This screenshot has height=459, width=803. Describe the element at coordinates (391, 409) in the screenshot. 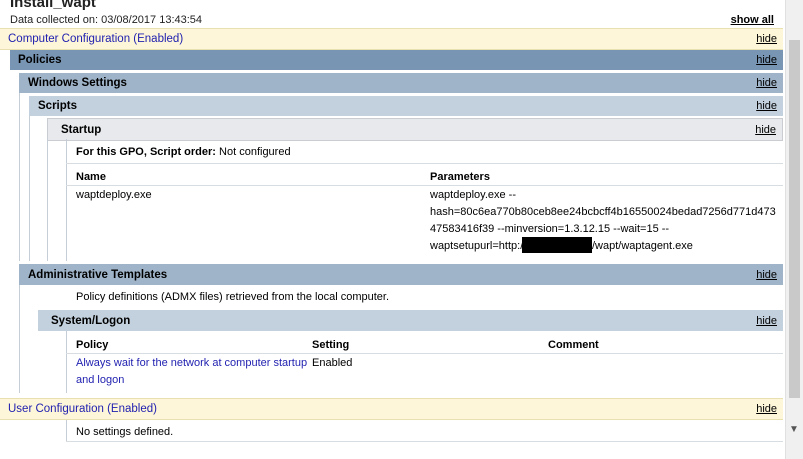

I see `user-configuration-header: User Configuration (Enabled) hide` at that location.